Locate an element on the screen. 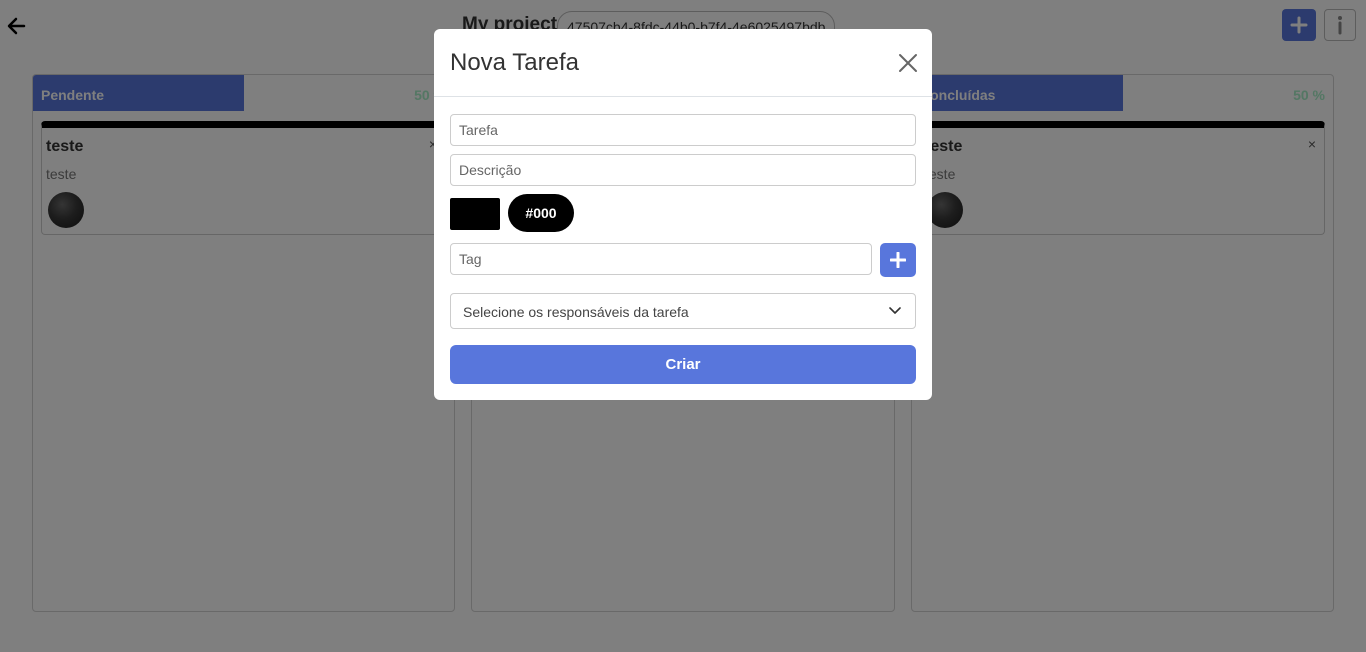 This screenshot has width=1366, height=652. close-icon is located at coordinates (908, 63).